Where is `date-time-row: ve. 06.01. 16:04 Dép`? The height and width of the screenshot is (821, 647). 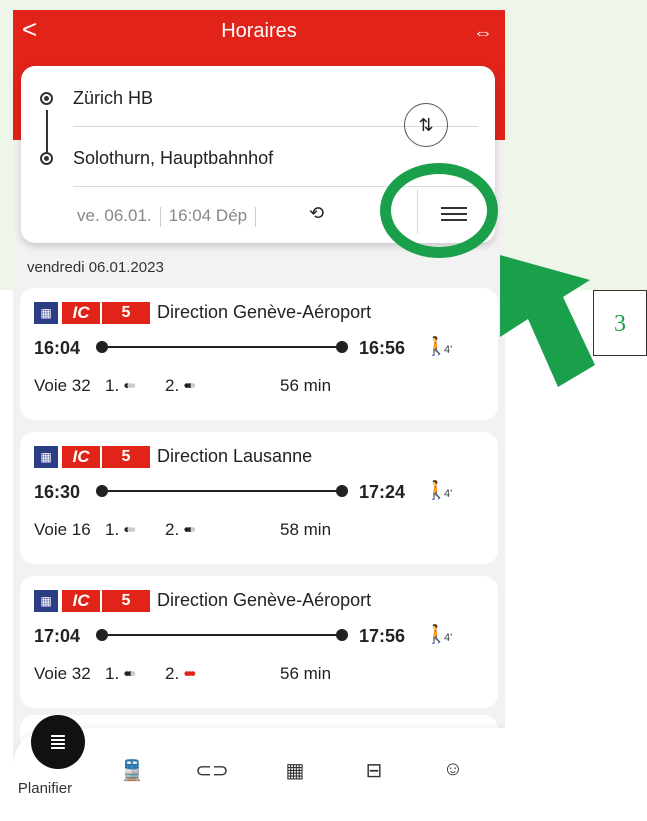
date-time-row: ve. 06.01. 16:04 Dép is located at coordinates (170, 216).